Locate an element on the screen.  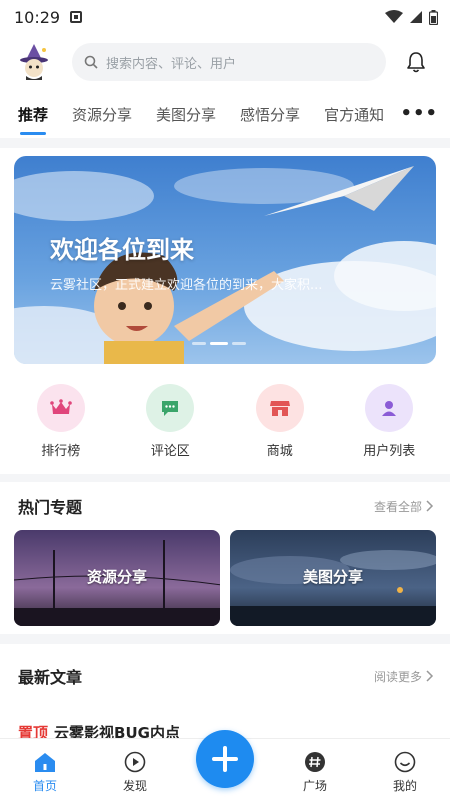
user-icon is located at coordinates (389, 408).